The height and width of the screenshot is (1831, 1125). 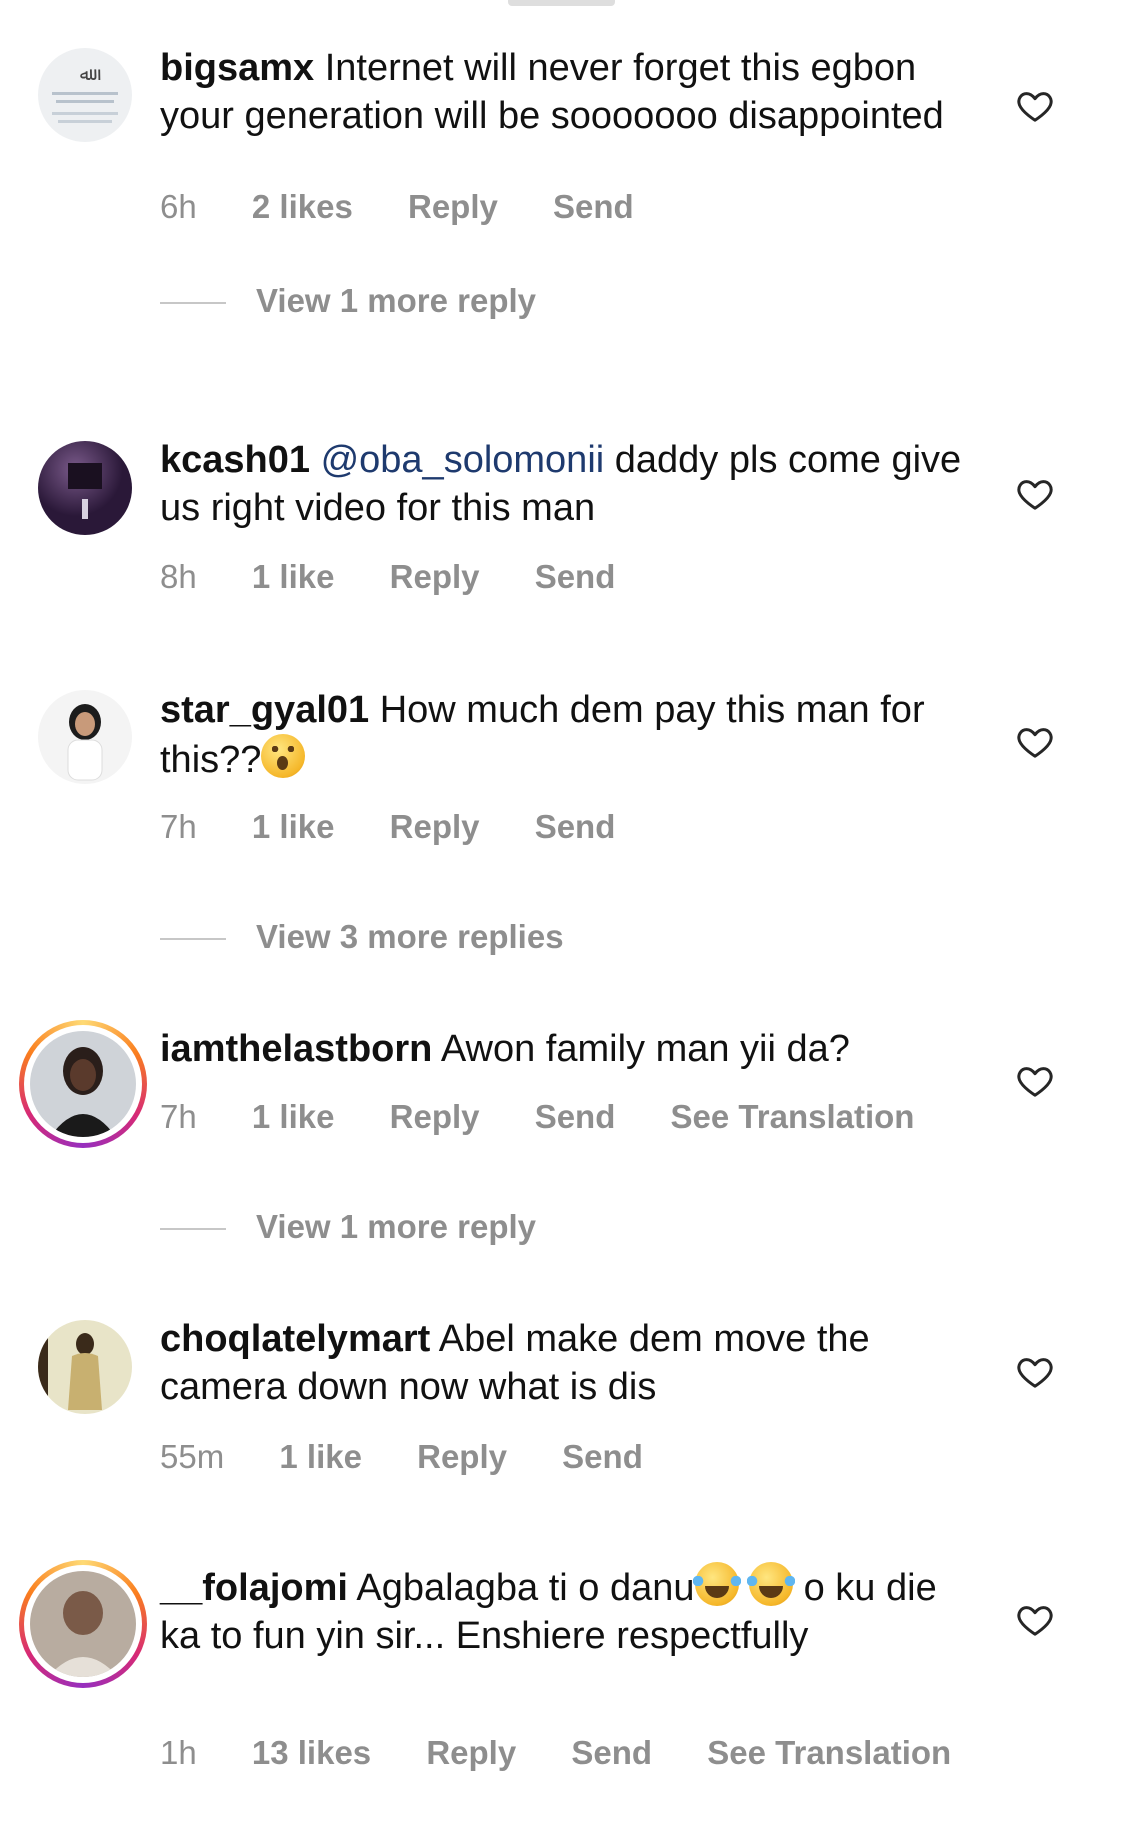 I want to click on comment-body: iamthelastborn Awon family man yii da?, so click(x=572, y=1049).